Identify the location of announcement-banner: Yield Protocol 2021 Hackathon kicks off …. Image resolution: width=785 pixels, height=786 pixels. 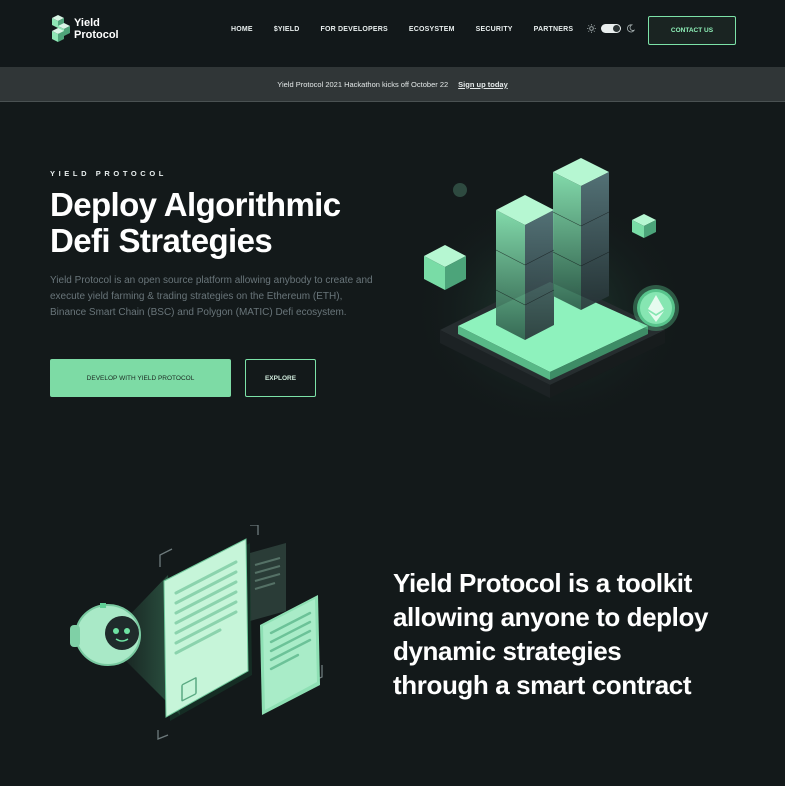
(392, 84).